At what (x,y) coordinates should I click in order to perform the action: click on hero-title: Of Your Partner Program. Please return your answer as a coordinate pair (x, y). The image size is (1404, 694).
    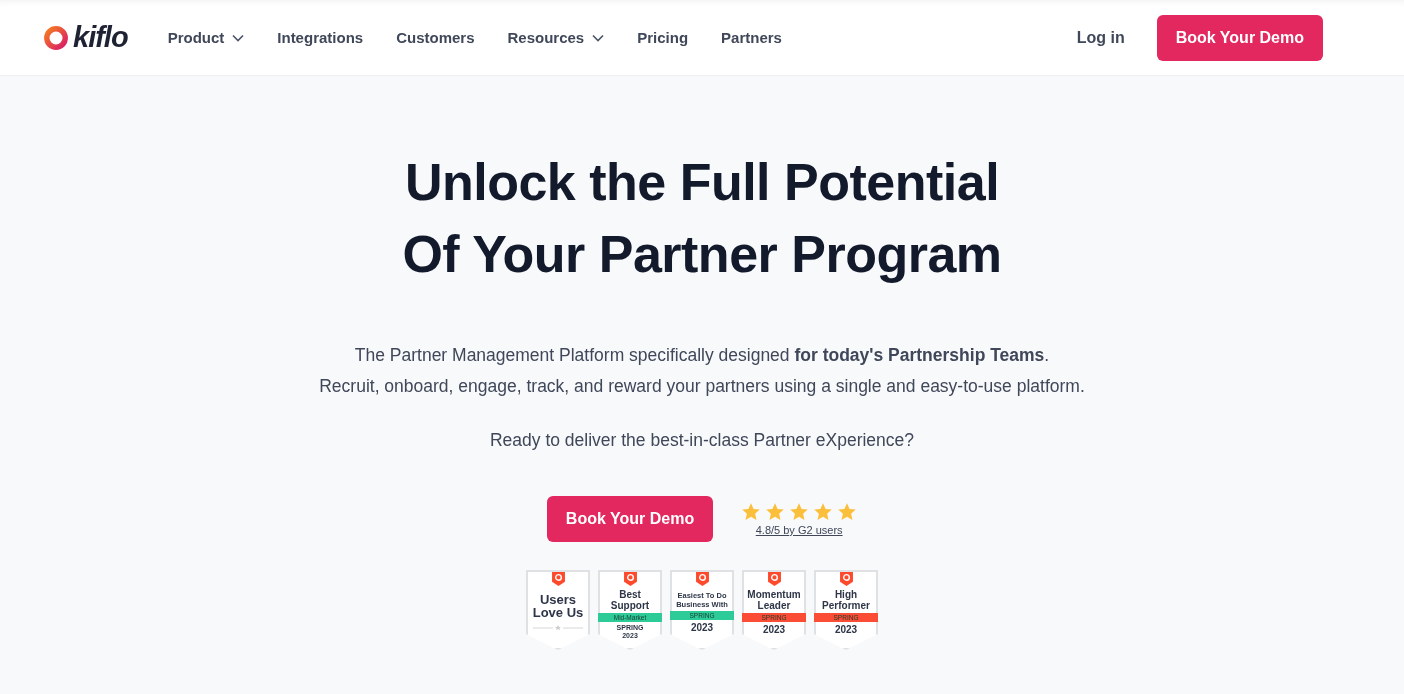
    Looking at the image, I should click on (702, 254).